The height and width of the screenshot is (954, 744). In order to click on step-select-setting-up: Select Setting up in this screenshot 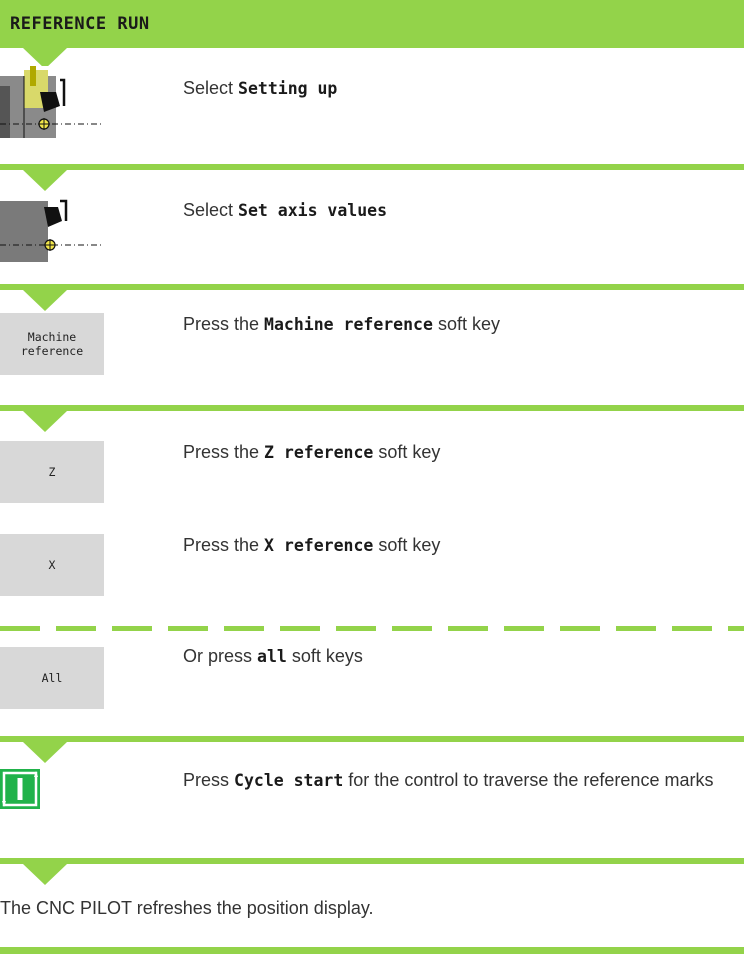, I will do `click(260, 88)`.